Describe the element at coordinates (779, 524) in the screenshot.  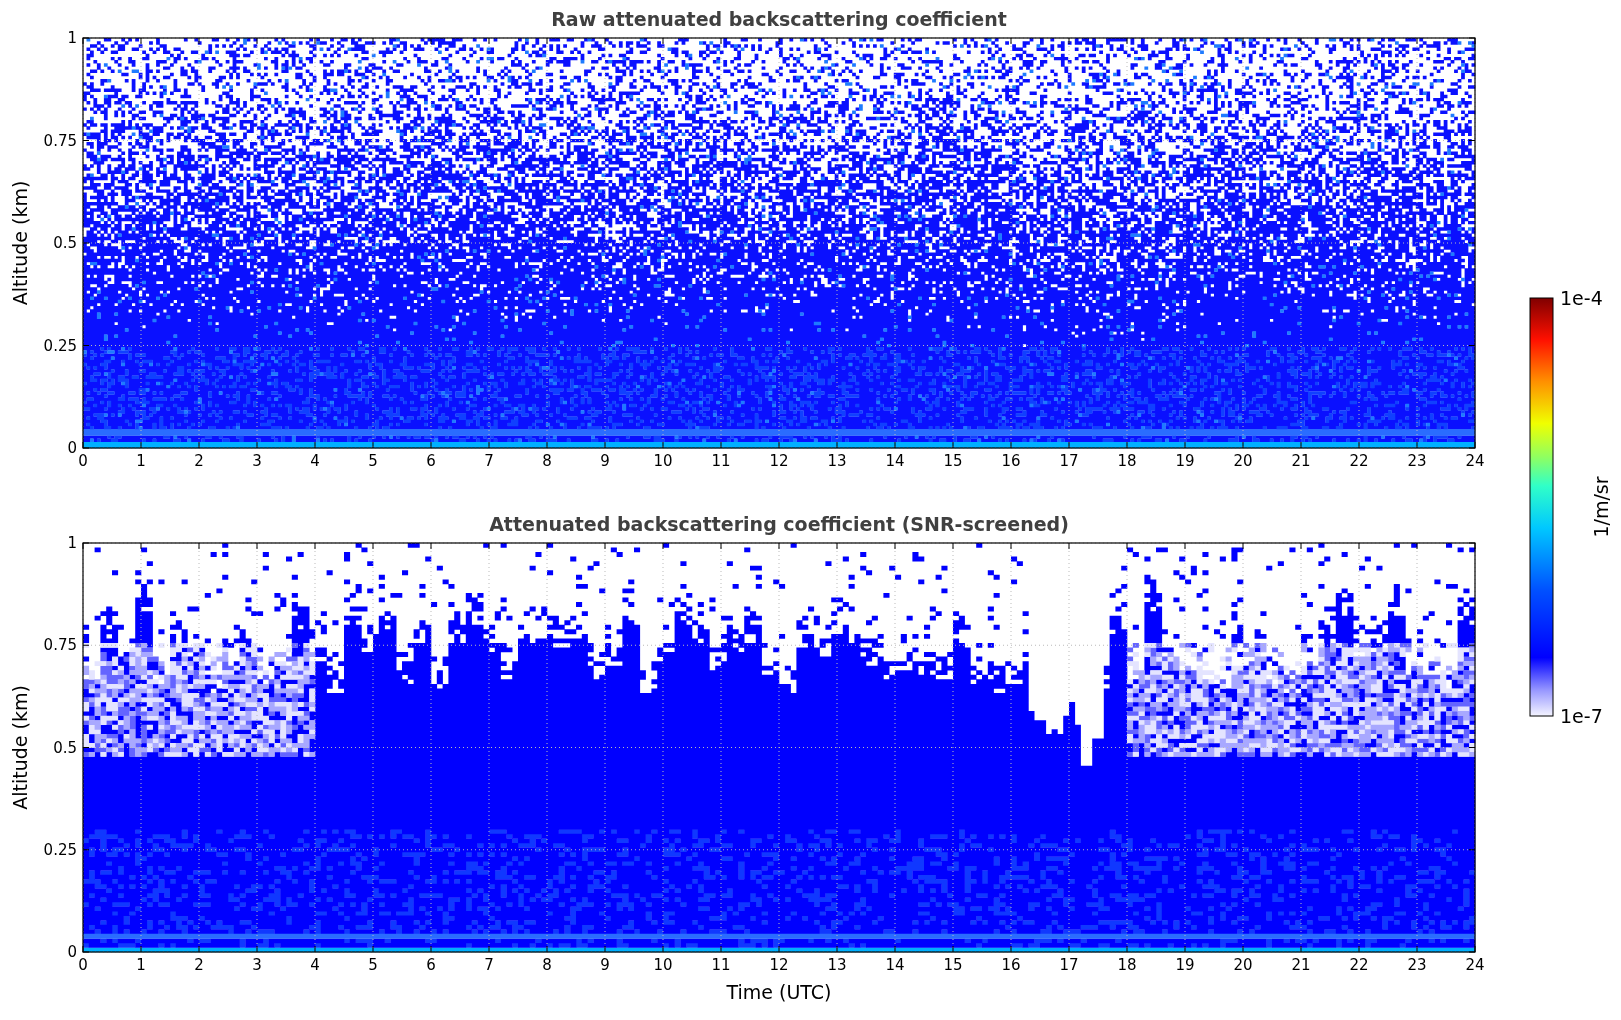
I see `chart-title: Attenuated backscattering coefficient (SNR-screened)` at that location.